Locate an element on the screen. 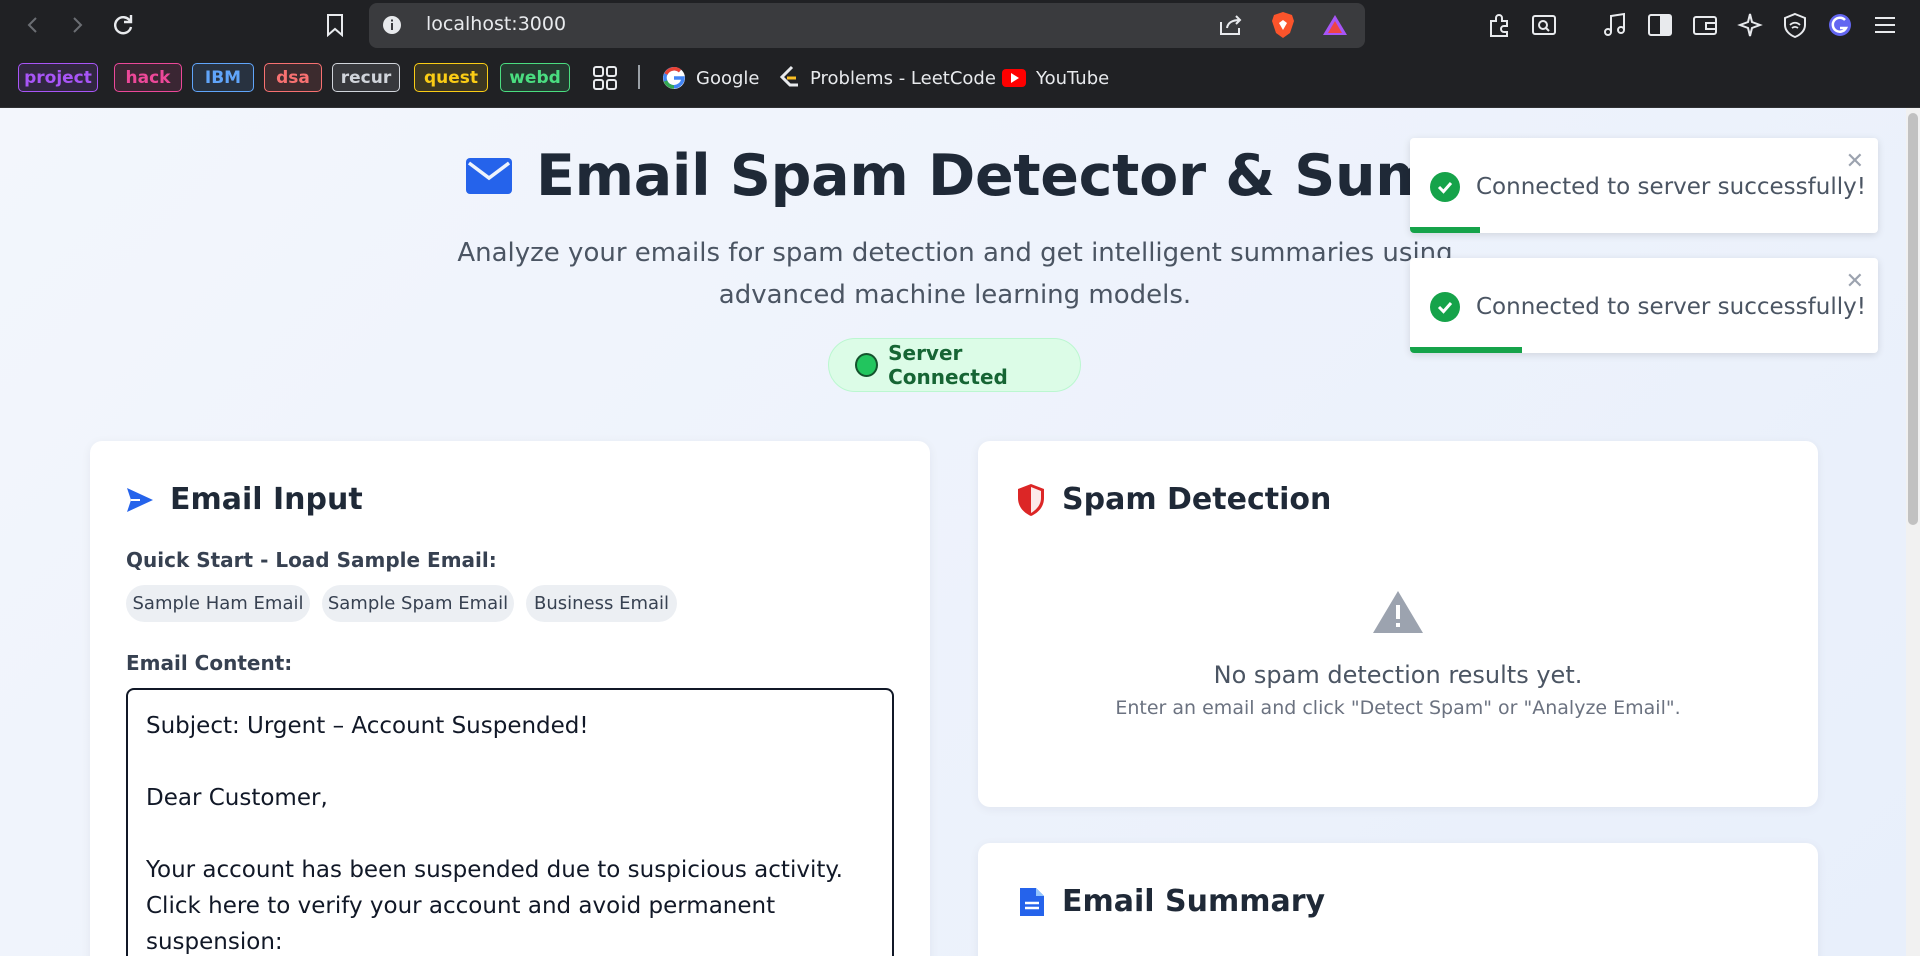  apps-grid-icon is located at coordinates (605, 78).